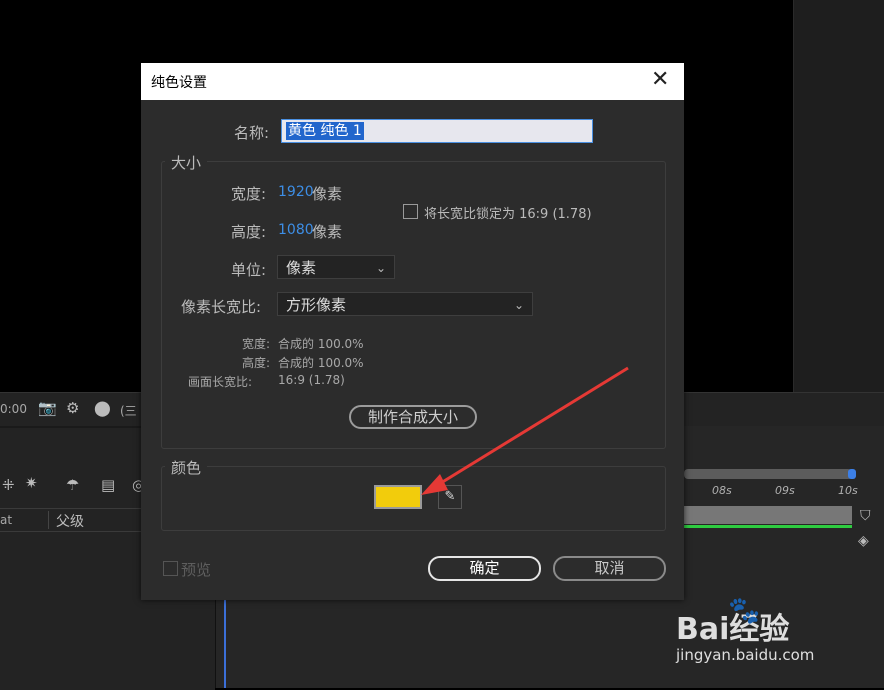 Image resolution: width=884 pixels, height=690 pixels. Describe the element at coordinates (525, 430) in the screenshot. I see `annotation-arrow` at that location.